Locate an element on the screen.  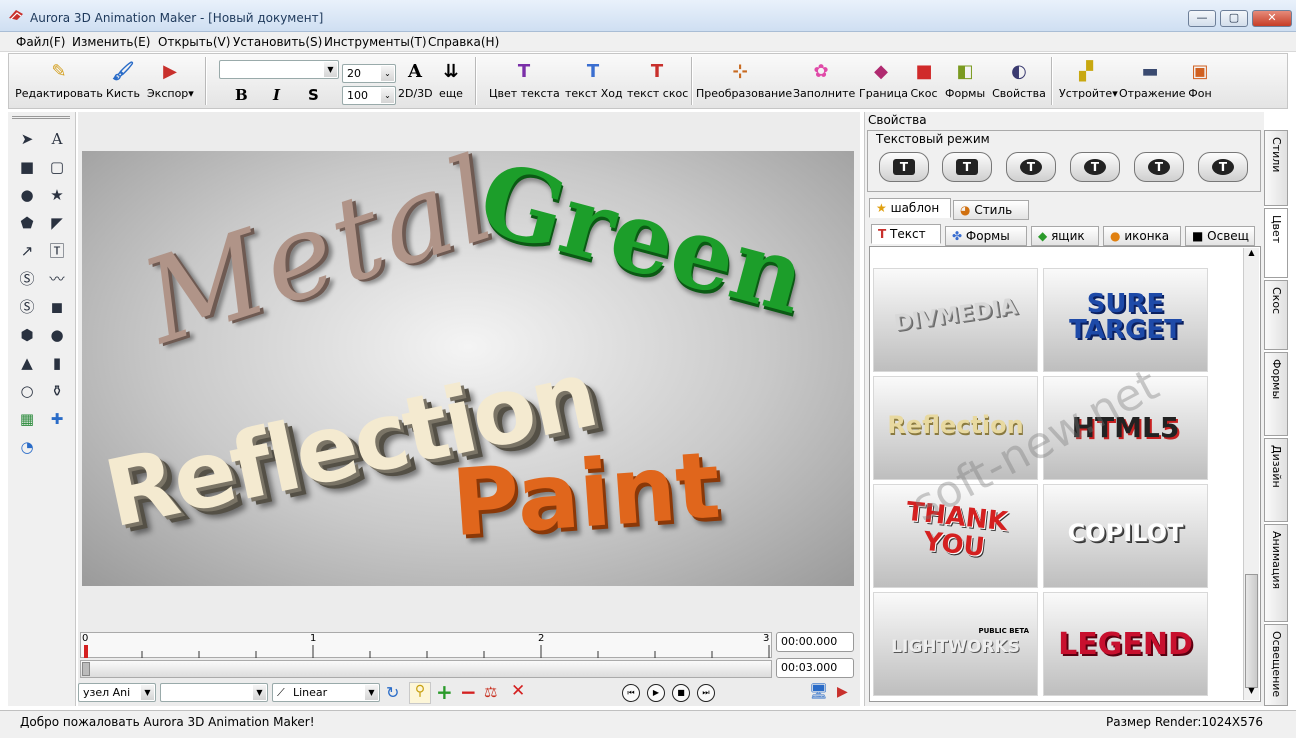
side-tab-design: Дизайн is located at coordinates (1276, 480).